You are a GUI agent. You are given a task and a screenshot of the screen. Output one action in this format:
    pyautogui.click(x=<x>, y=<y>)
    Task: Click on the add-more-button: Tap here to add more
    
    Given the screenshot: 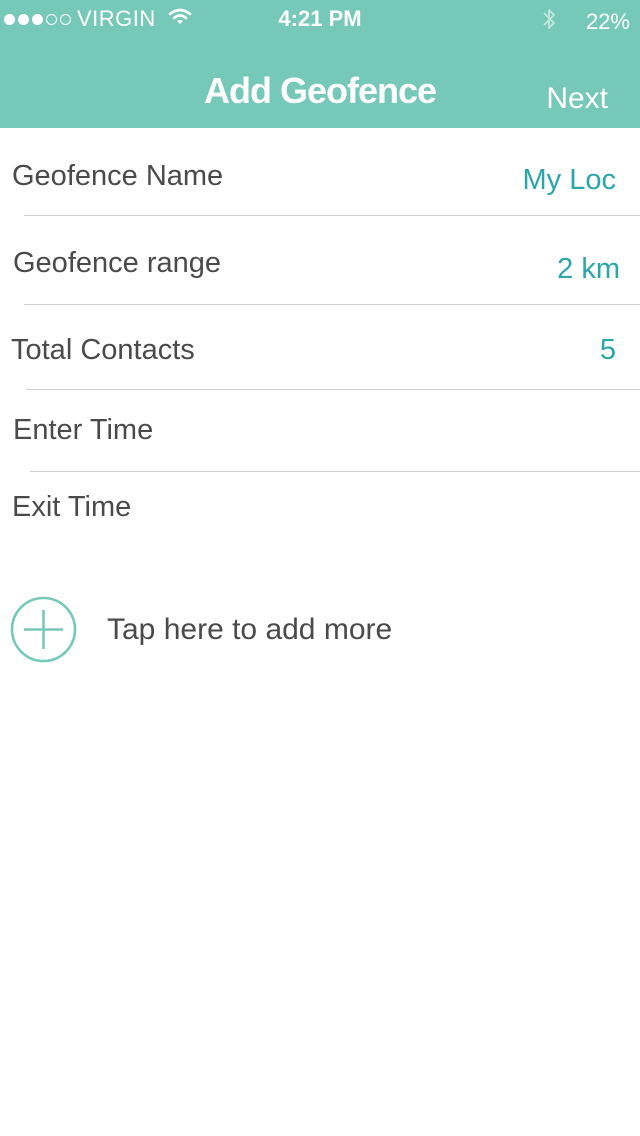 What is the action you would take?
    pyautogui.click(x=201, y=629)
    